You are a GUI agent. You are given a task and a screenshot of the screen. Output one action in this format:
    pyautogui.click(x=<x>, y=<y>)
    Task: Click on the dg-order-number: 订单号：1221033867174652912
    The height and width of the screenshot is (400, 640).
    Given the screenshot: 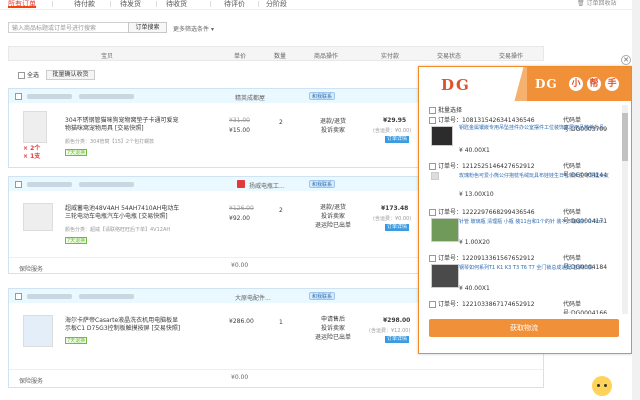 What is the action you would take?
    pyautogui.click(x=482, y=303)
    